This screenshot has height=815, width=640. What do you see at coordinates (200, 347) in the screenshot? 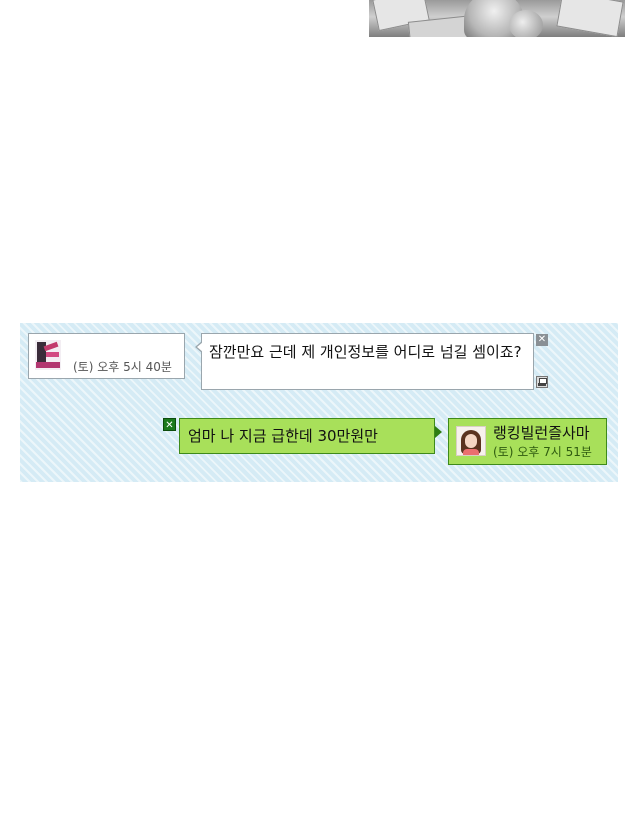
I see `bubble-tail-inner` at bounding box center [200, 347].